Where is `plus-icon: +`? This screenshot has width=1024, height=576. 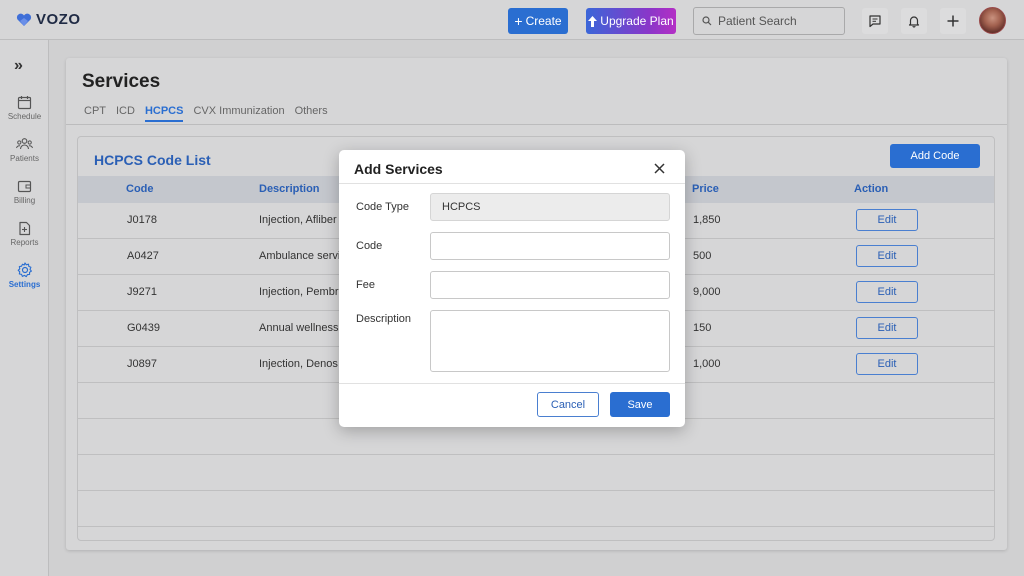 plus-icon: + is located at coordinates (518, 21).